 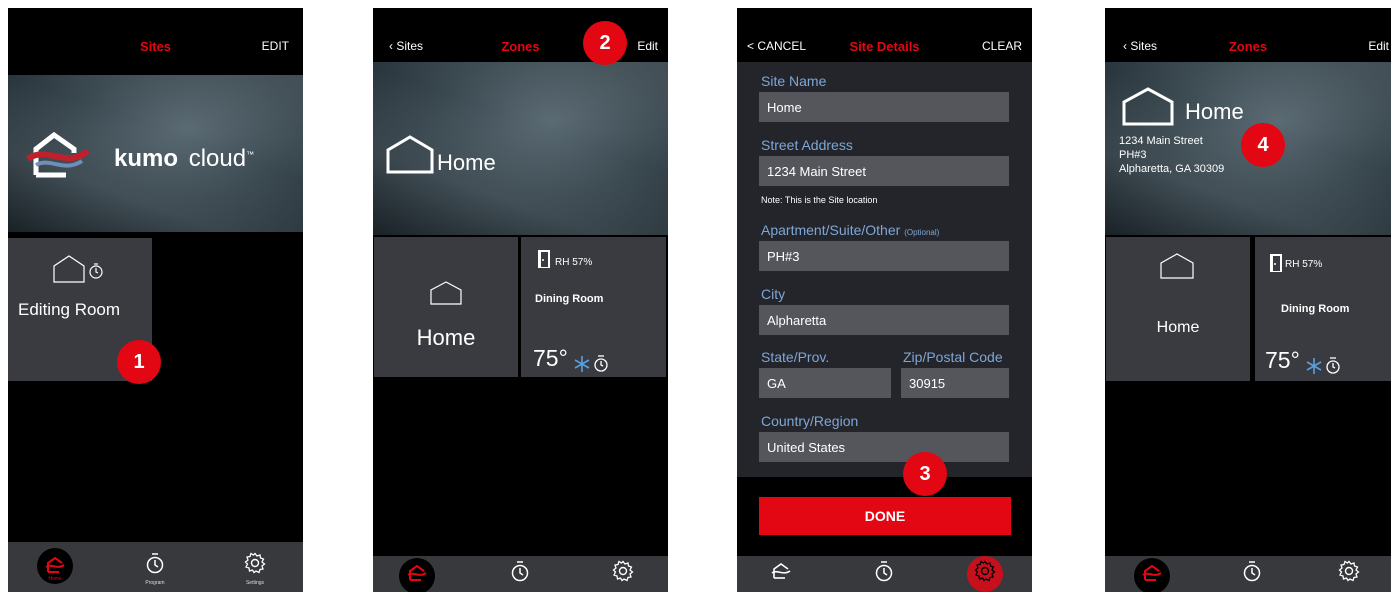 I want to click on apartment-field: PH#3, so click(x=884, y=256).